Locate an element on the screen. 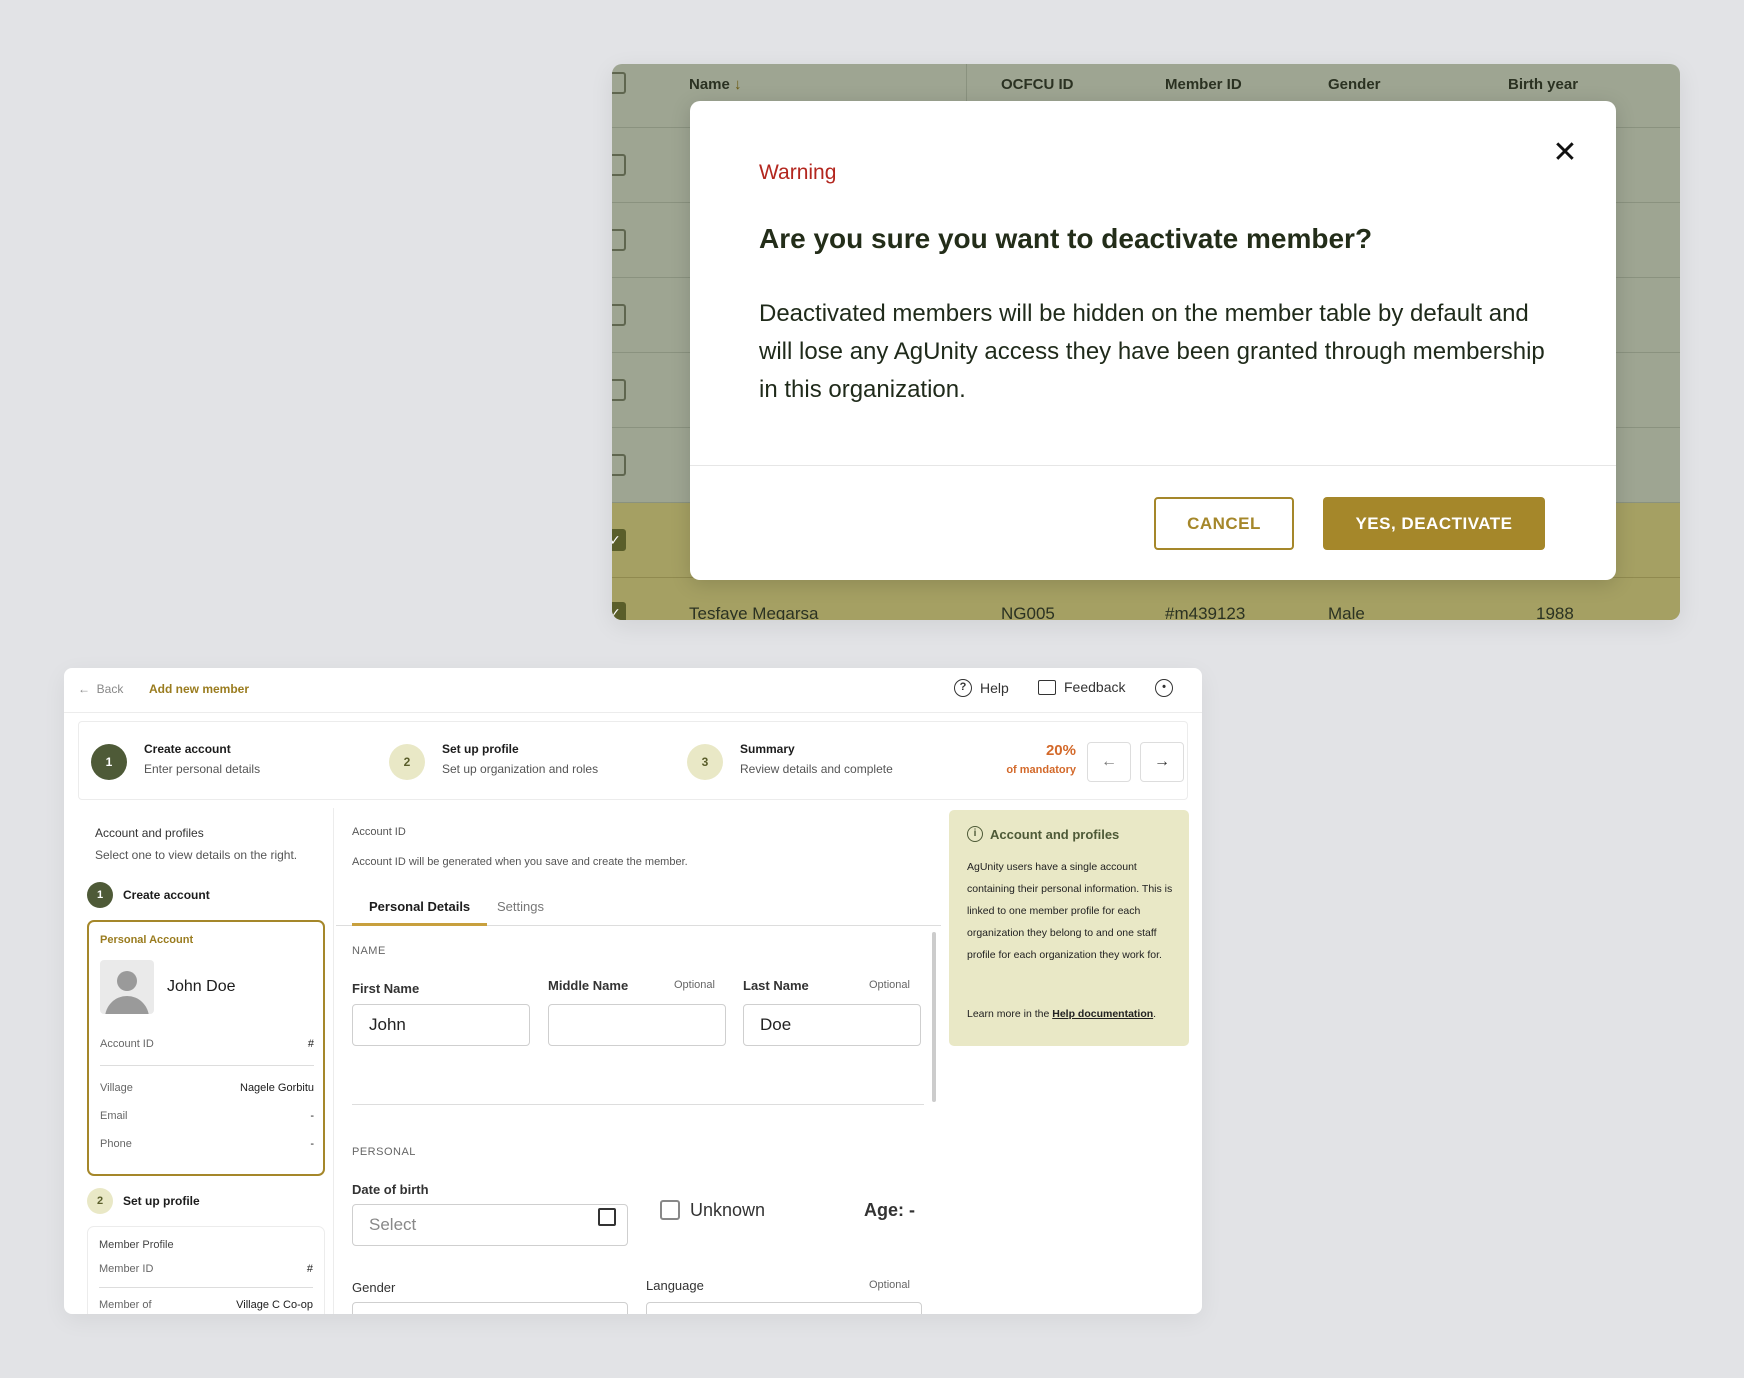 This screenshot has width=1744, height=1378. column-birth-year-header: Birth year is located at coordinates (1543, 84).